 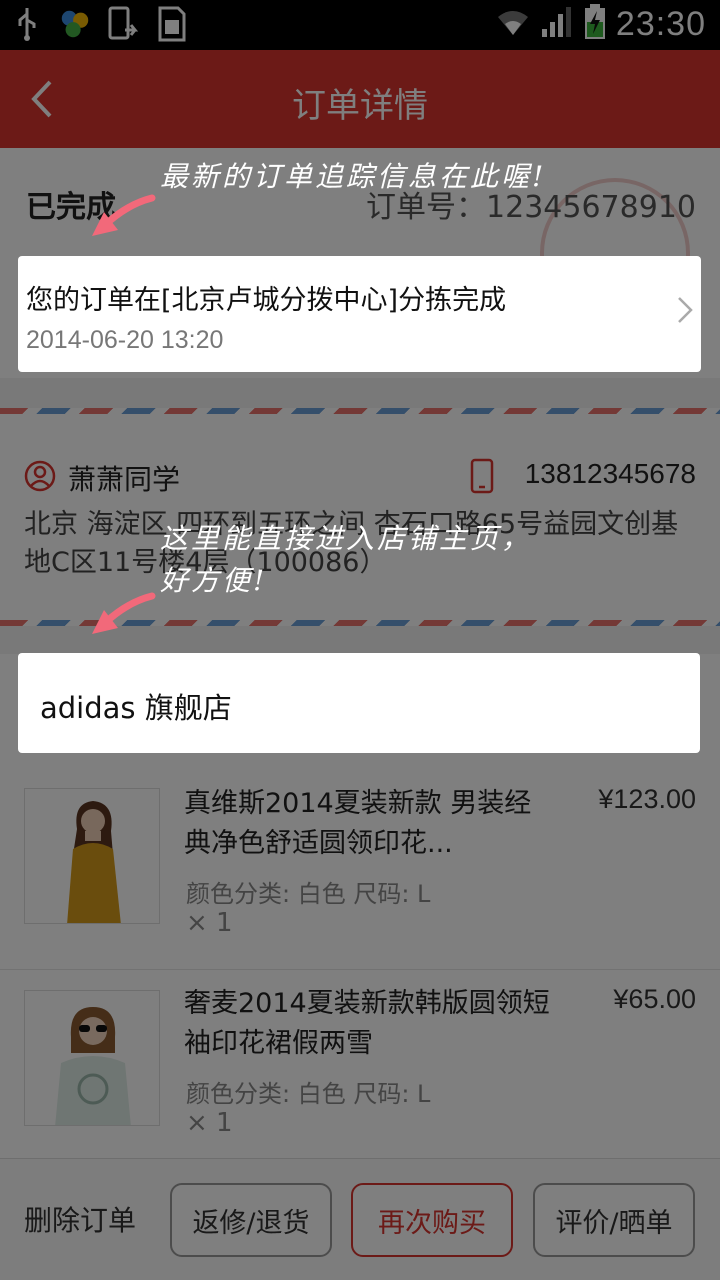 I want to click on chevron-right-icon, so click(x=685, y=310).